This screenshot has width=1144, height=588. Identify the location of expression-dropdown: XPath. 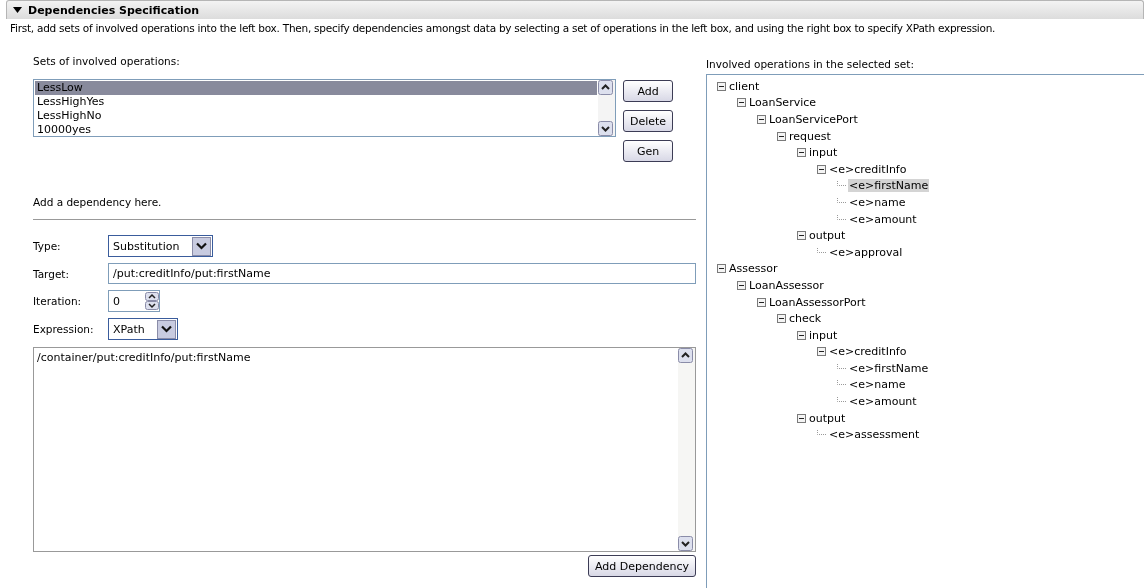
(143, 329).